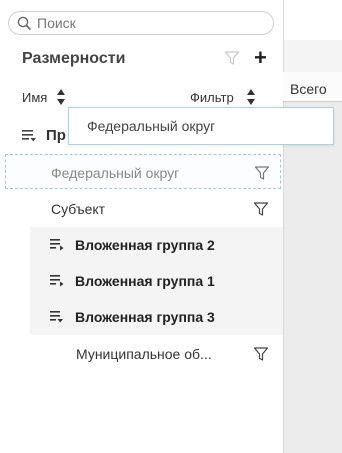  What do you see at coordinates (58, 317) in the screenshot?
I see `group-expanded-icon` at bounding box center [58, 317].